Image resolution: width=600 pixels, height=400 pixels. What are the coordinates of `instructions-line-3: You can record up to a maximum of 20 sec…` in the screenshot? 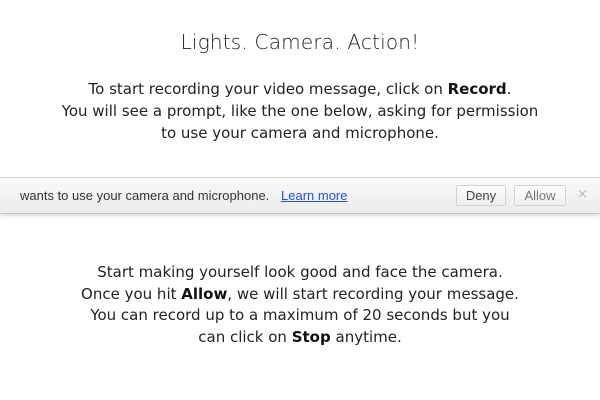 It's located at (300, 315).